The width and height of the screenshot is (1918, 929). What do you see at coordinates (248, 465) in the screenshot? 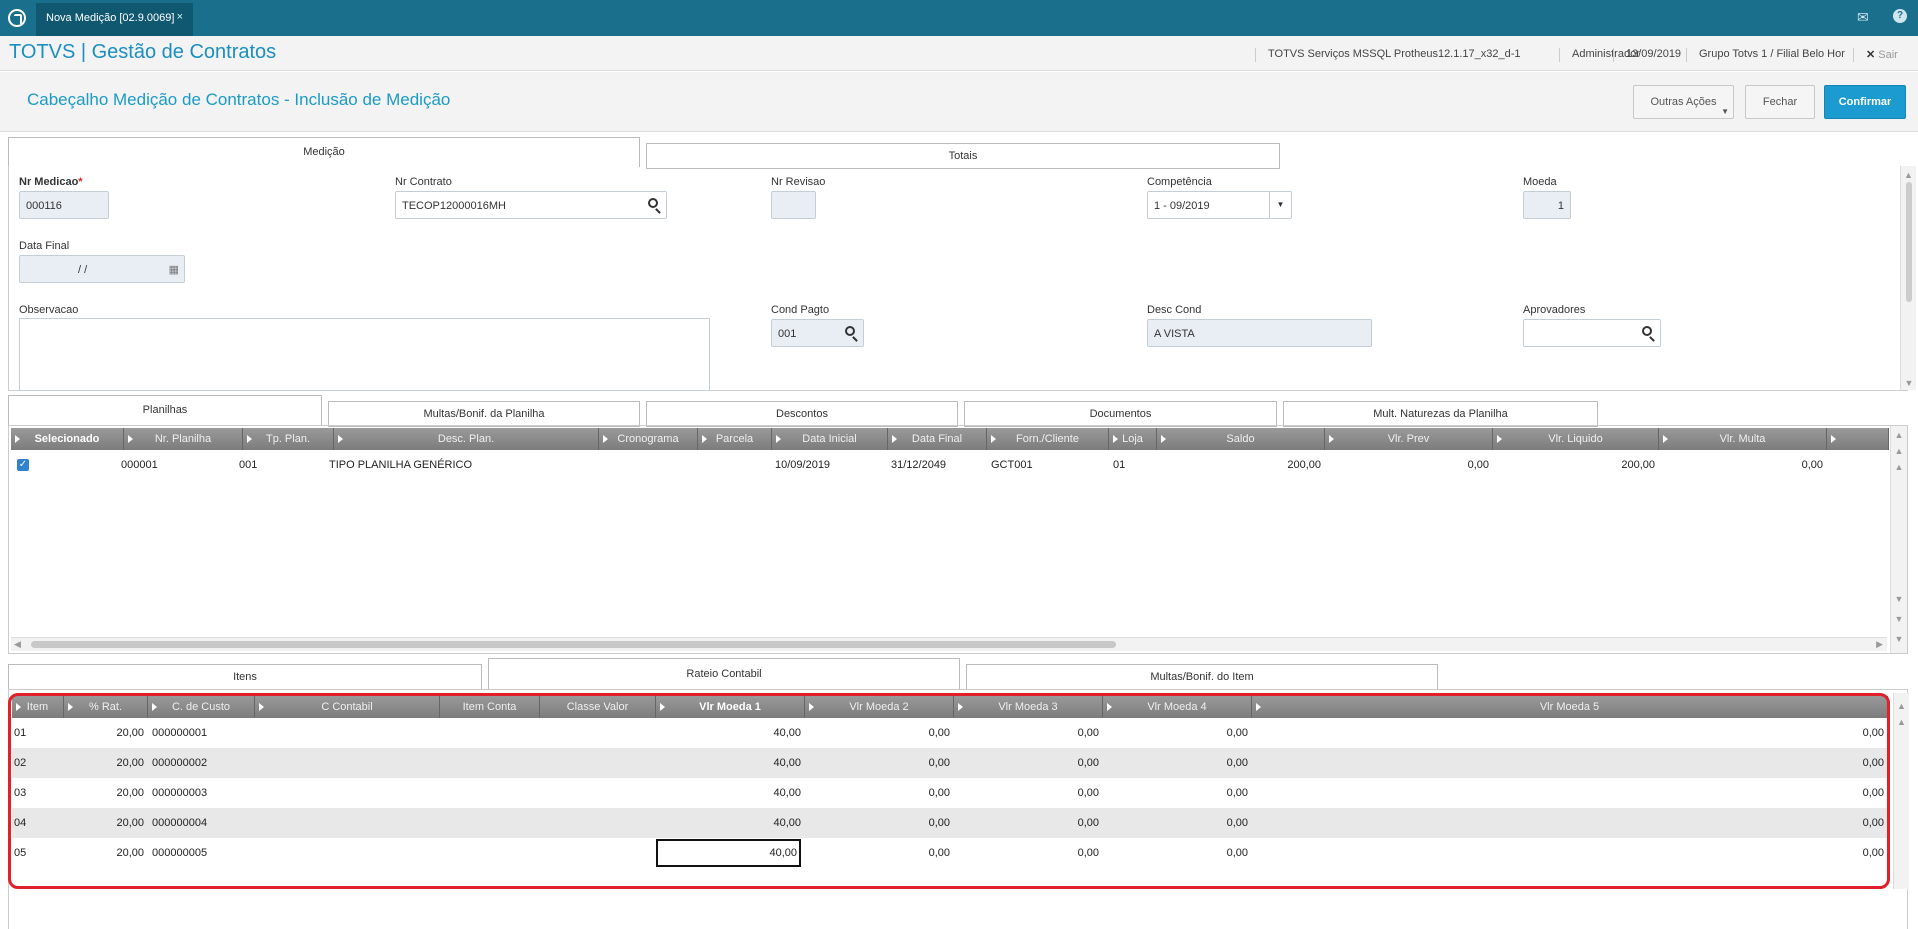
I see `cell-tp-plan: 001` at bounding box center [248, 465].